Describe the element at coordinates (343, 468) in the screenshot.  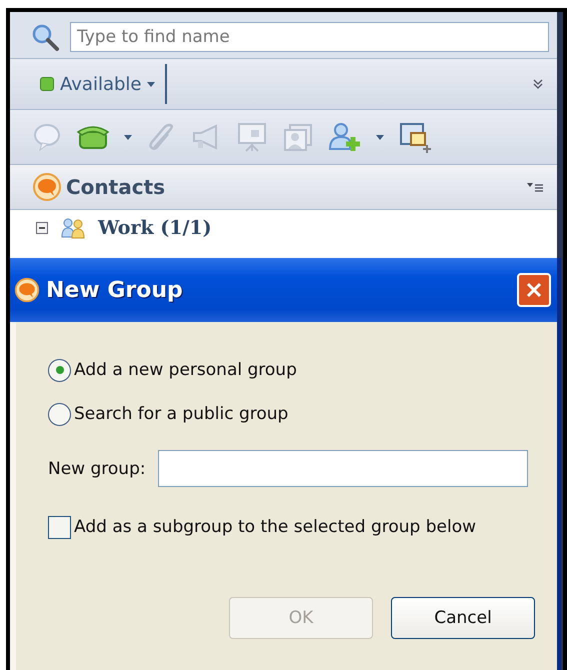
I see `group-name-field` at that location.